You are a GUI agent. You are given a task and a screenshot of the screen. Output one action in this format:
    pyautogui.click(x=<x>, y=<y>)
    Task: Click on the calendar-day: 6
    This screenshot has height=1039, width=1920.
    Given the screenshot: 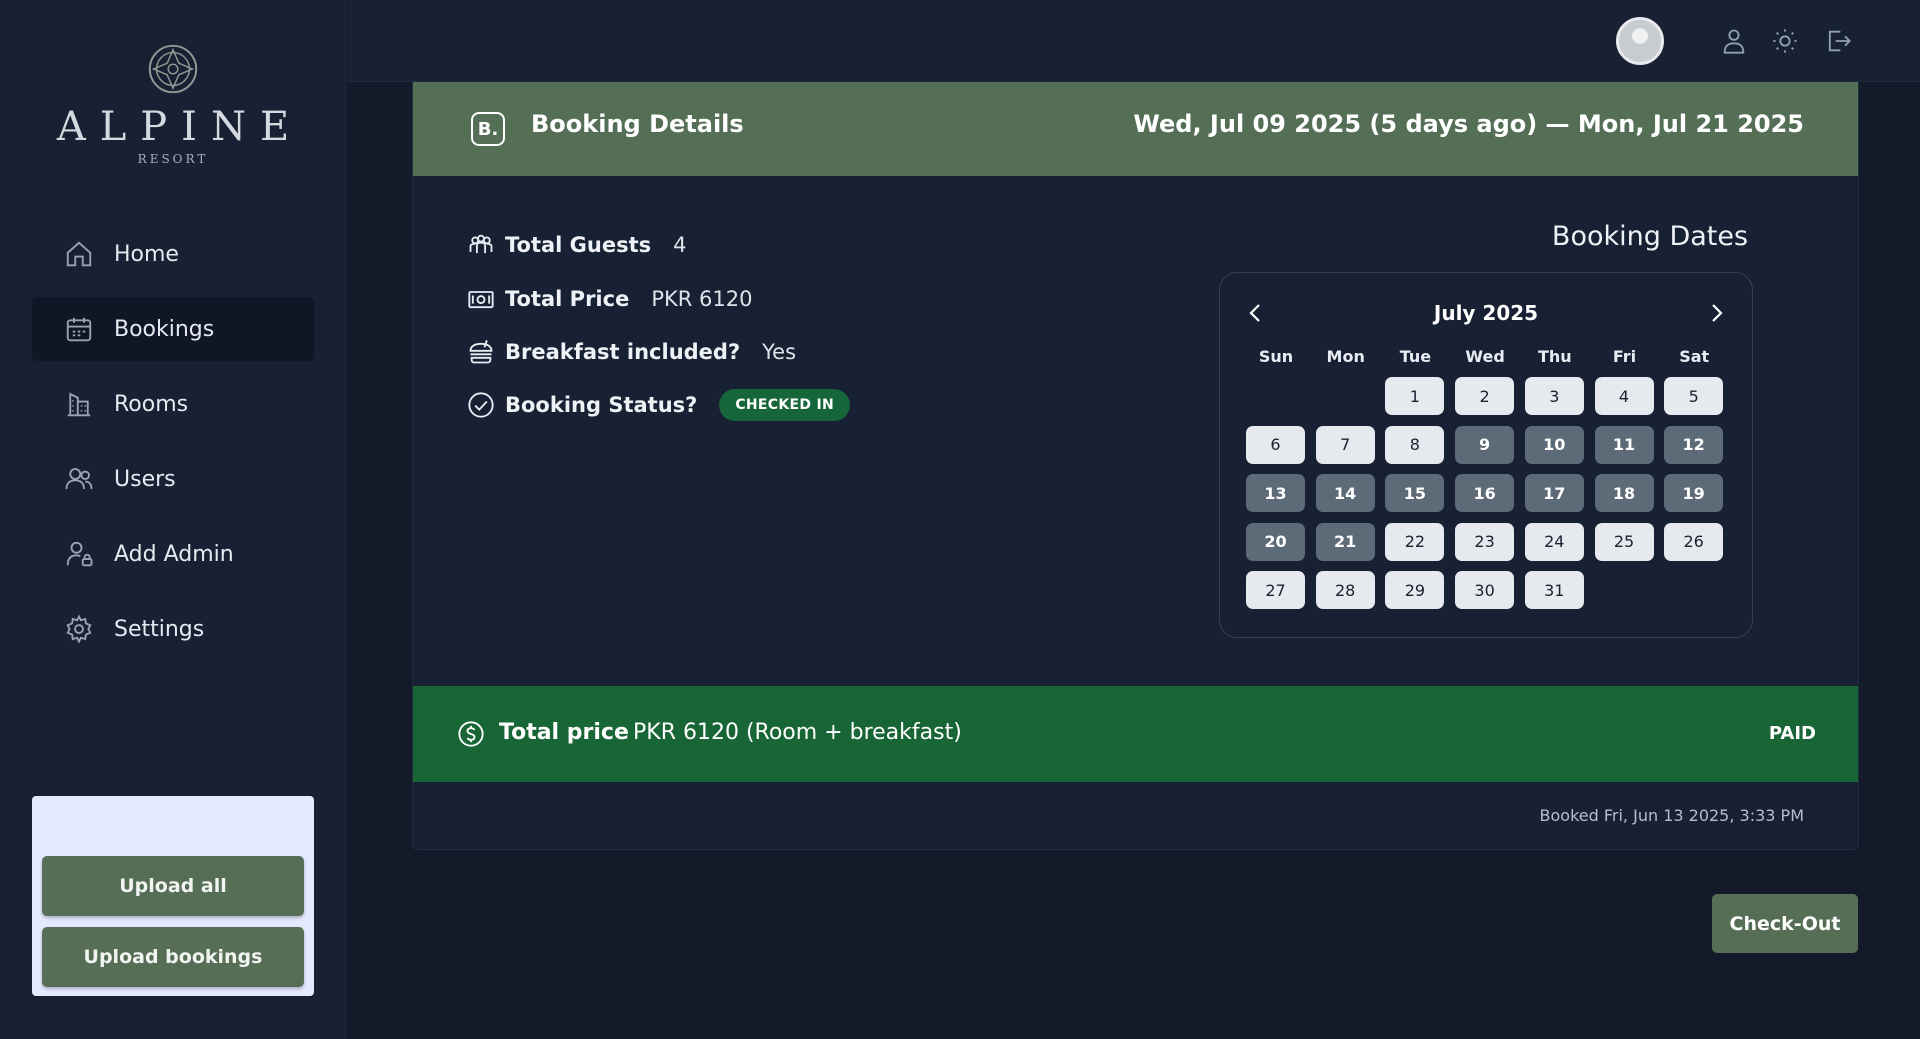 What is the action you would take?
    pyautogui.click(x=1275, y=444)
    